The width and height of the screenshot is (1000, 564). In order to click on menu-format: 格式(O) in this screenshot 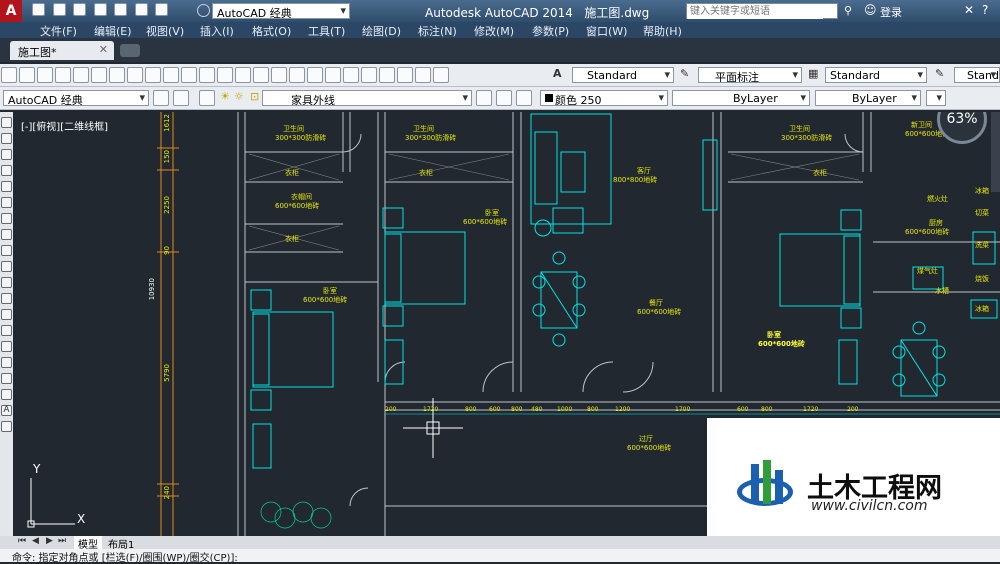, I will do `click(271, 31)`.